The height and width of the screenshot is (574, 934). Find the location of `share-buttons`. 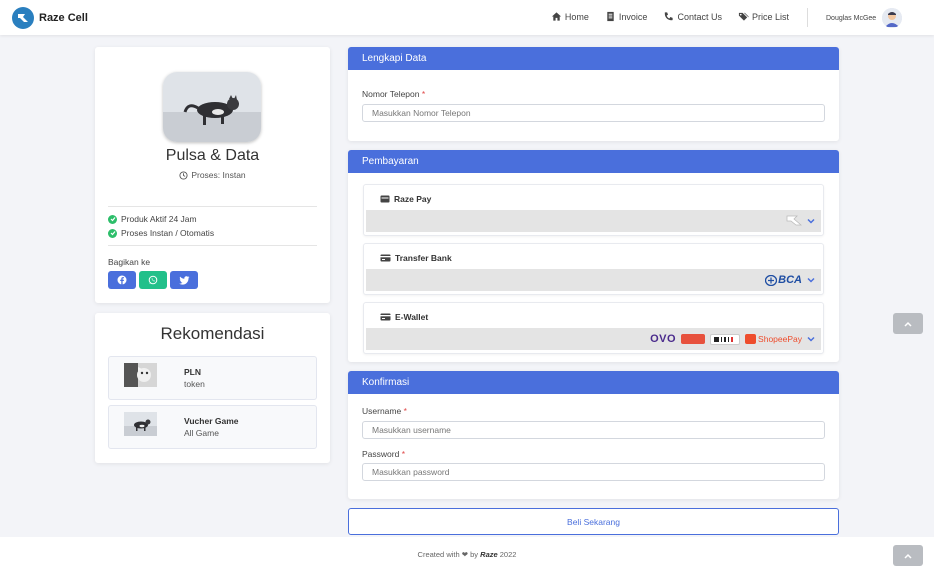

share-buttons is located at coordinates (153, 280).